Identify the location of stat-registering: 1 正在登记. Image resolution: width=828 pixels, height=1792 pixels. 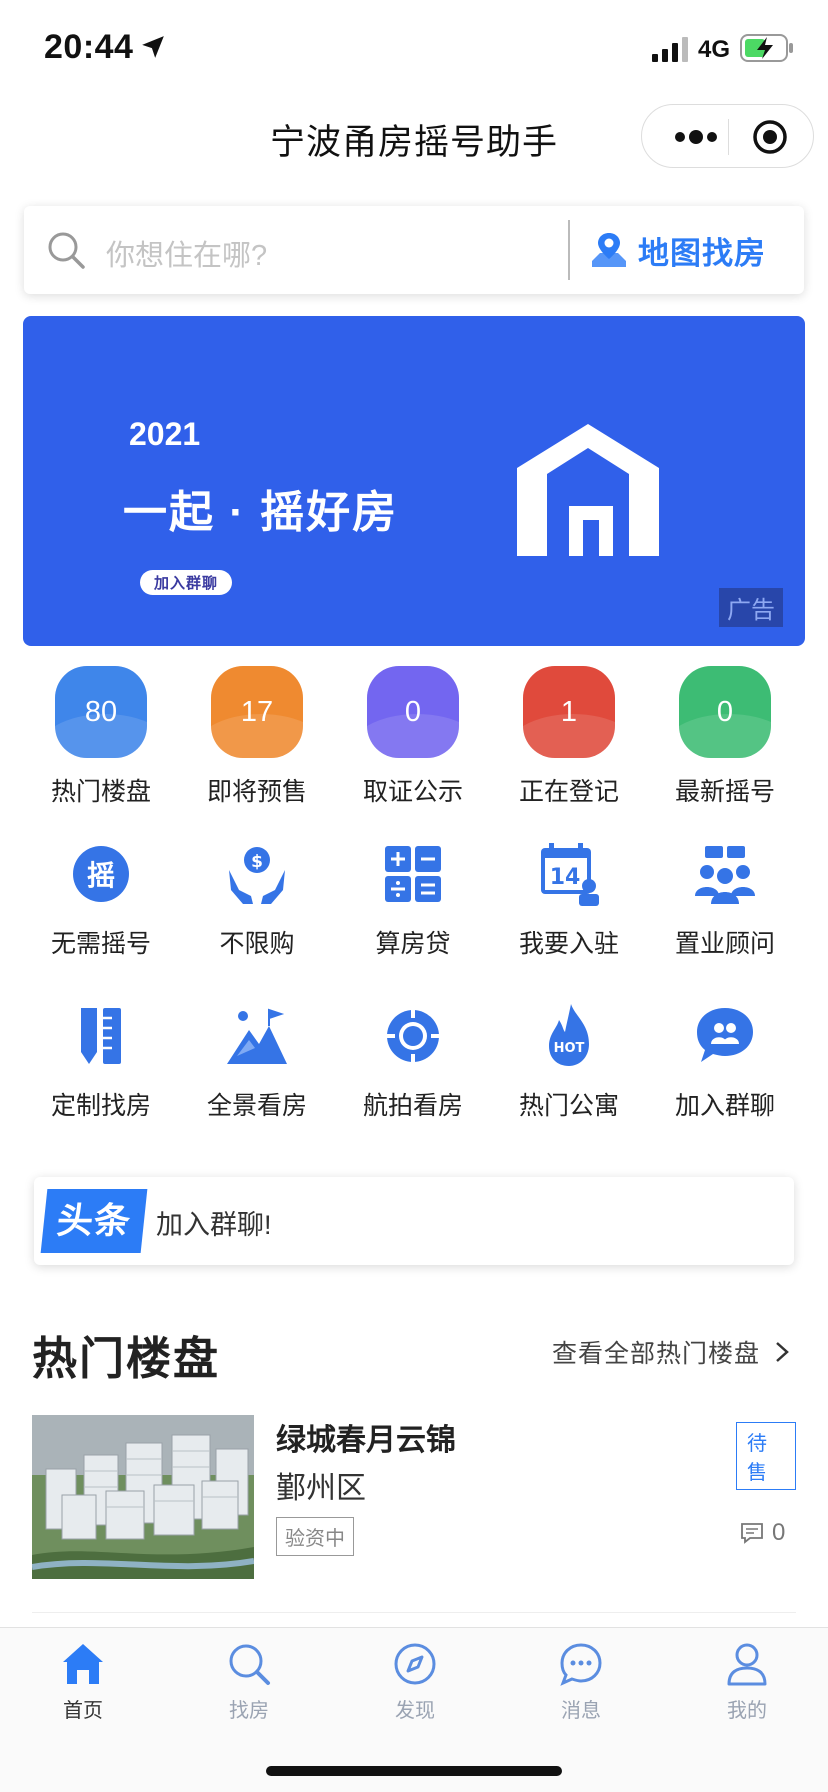
(569, 737).